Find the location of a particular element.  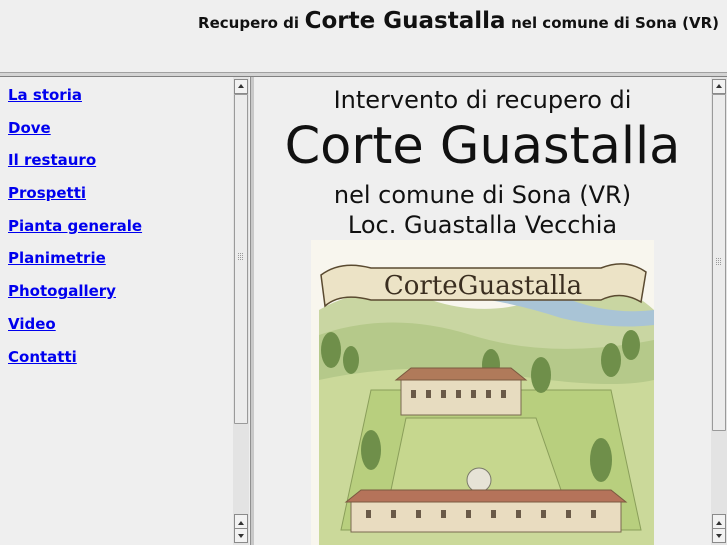

nav-link: Prospetti is located at coordinates (47, 193).